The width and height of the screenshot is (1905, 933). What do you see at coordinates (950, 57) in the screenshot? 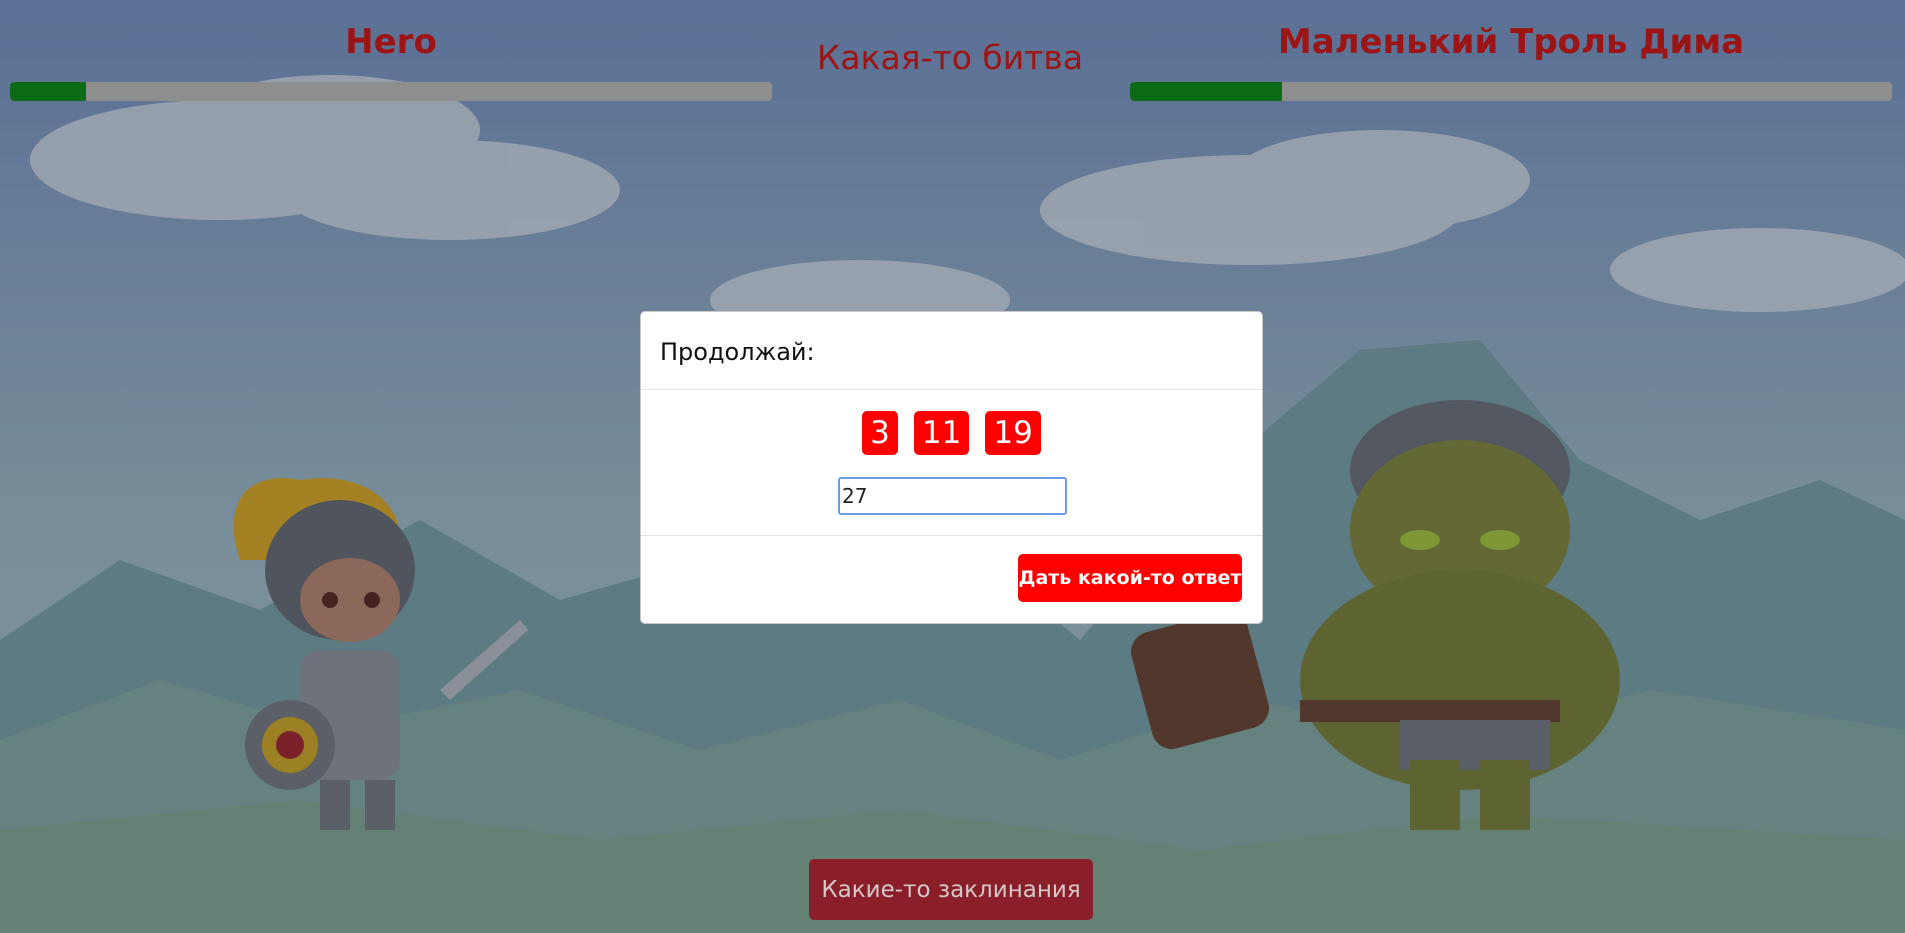
I see `battle-title: Какая-то битва` at bounding box center [950, 57].